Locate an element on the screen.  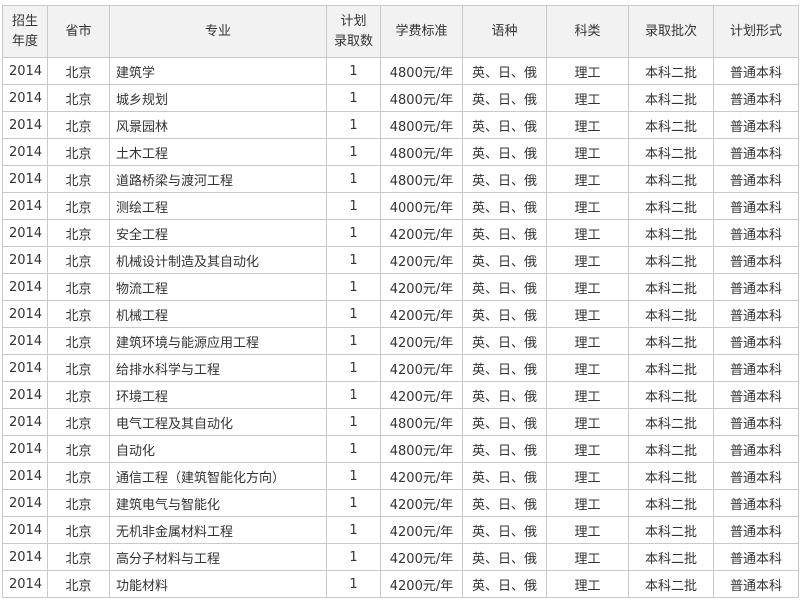
table-row: 2014 北京 给排水科学与工程 1 4200元/年 英、日、俄 理工 本科二批 普通本科 is located at coordinates (400, 368).